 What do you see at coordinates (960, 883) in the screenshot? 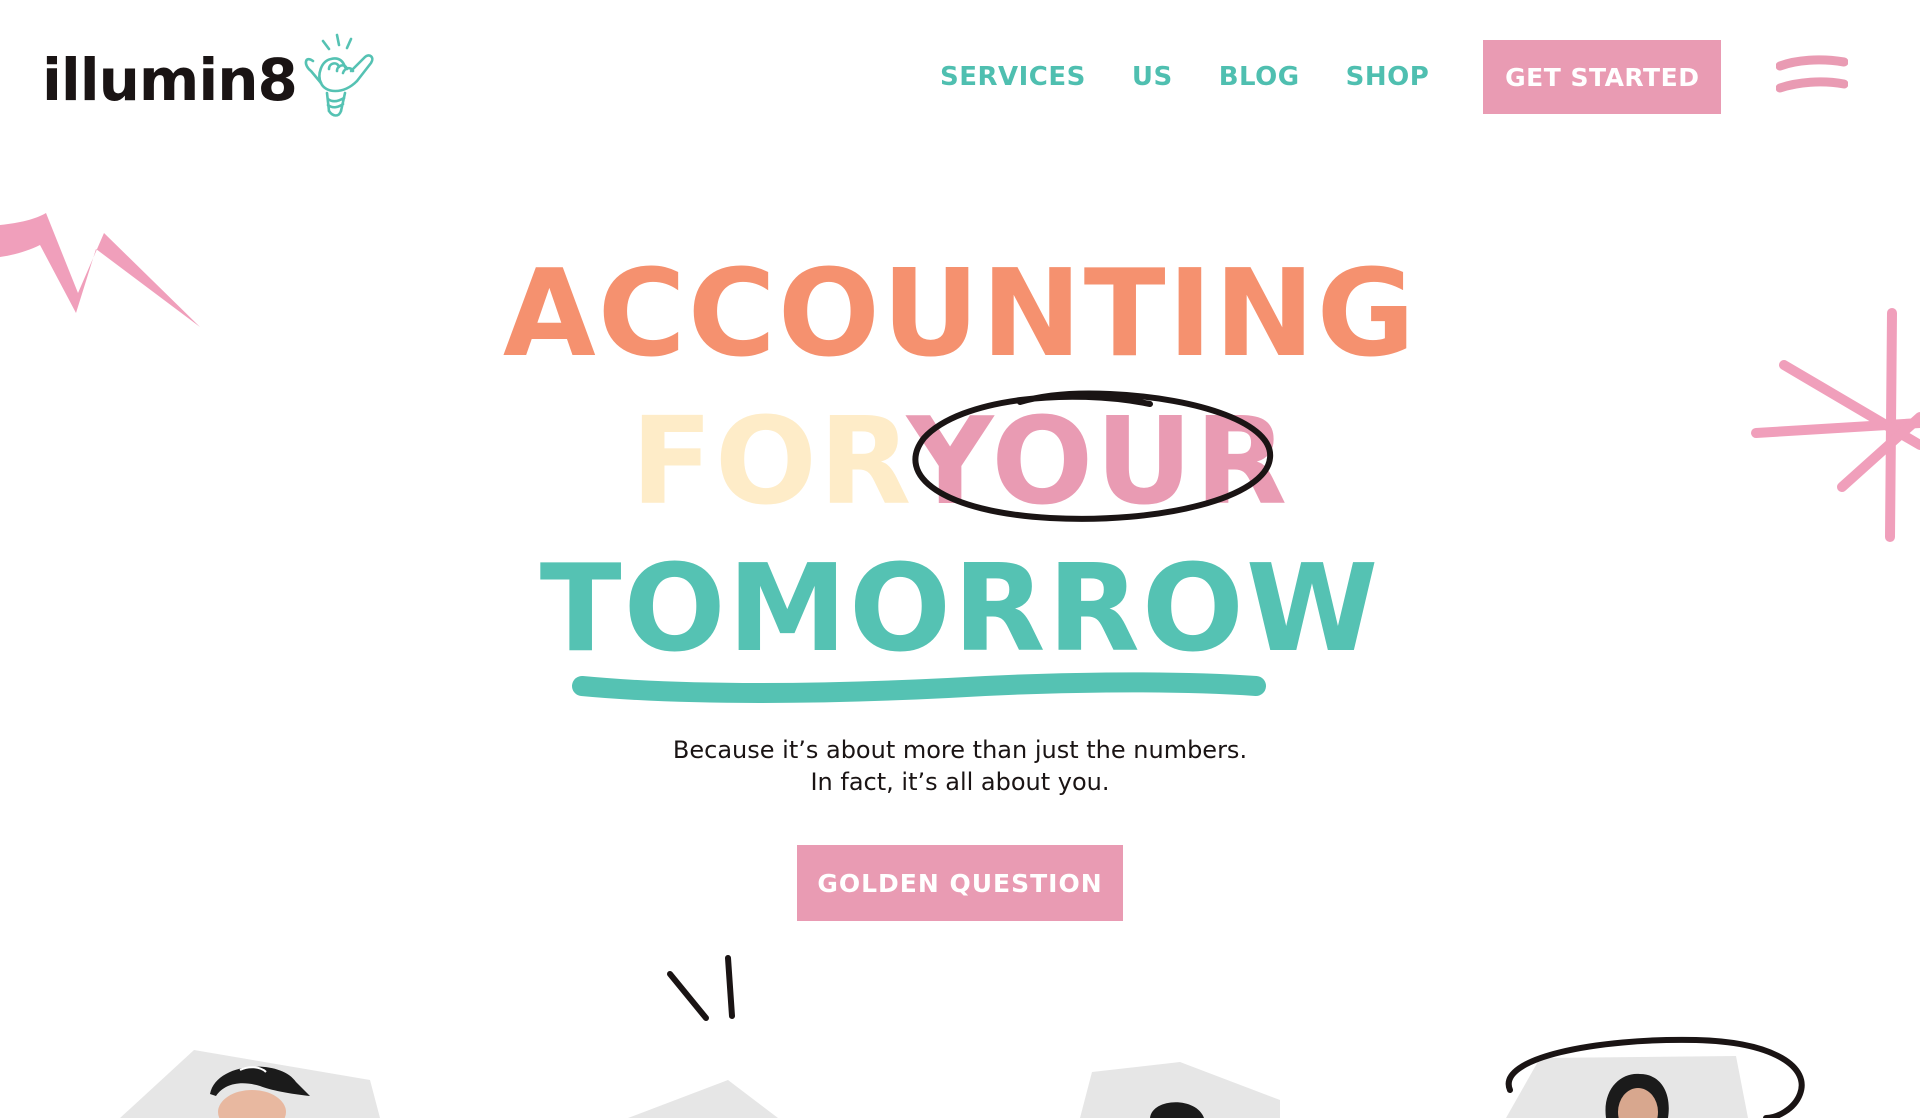
I see `golden-question-button: GOLDEN QUESTION` at bounding box center [960, 883].